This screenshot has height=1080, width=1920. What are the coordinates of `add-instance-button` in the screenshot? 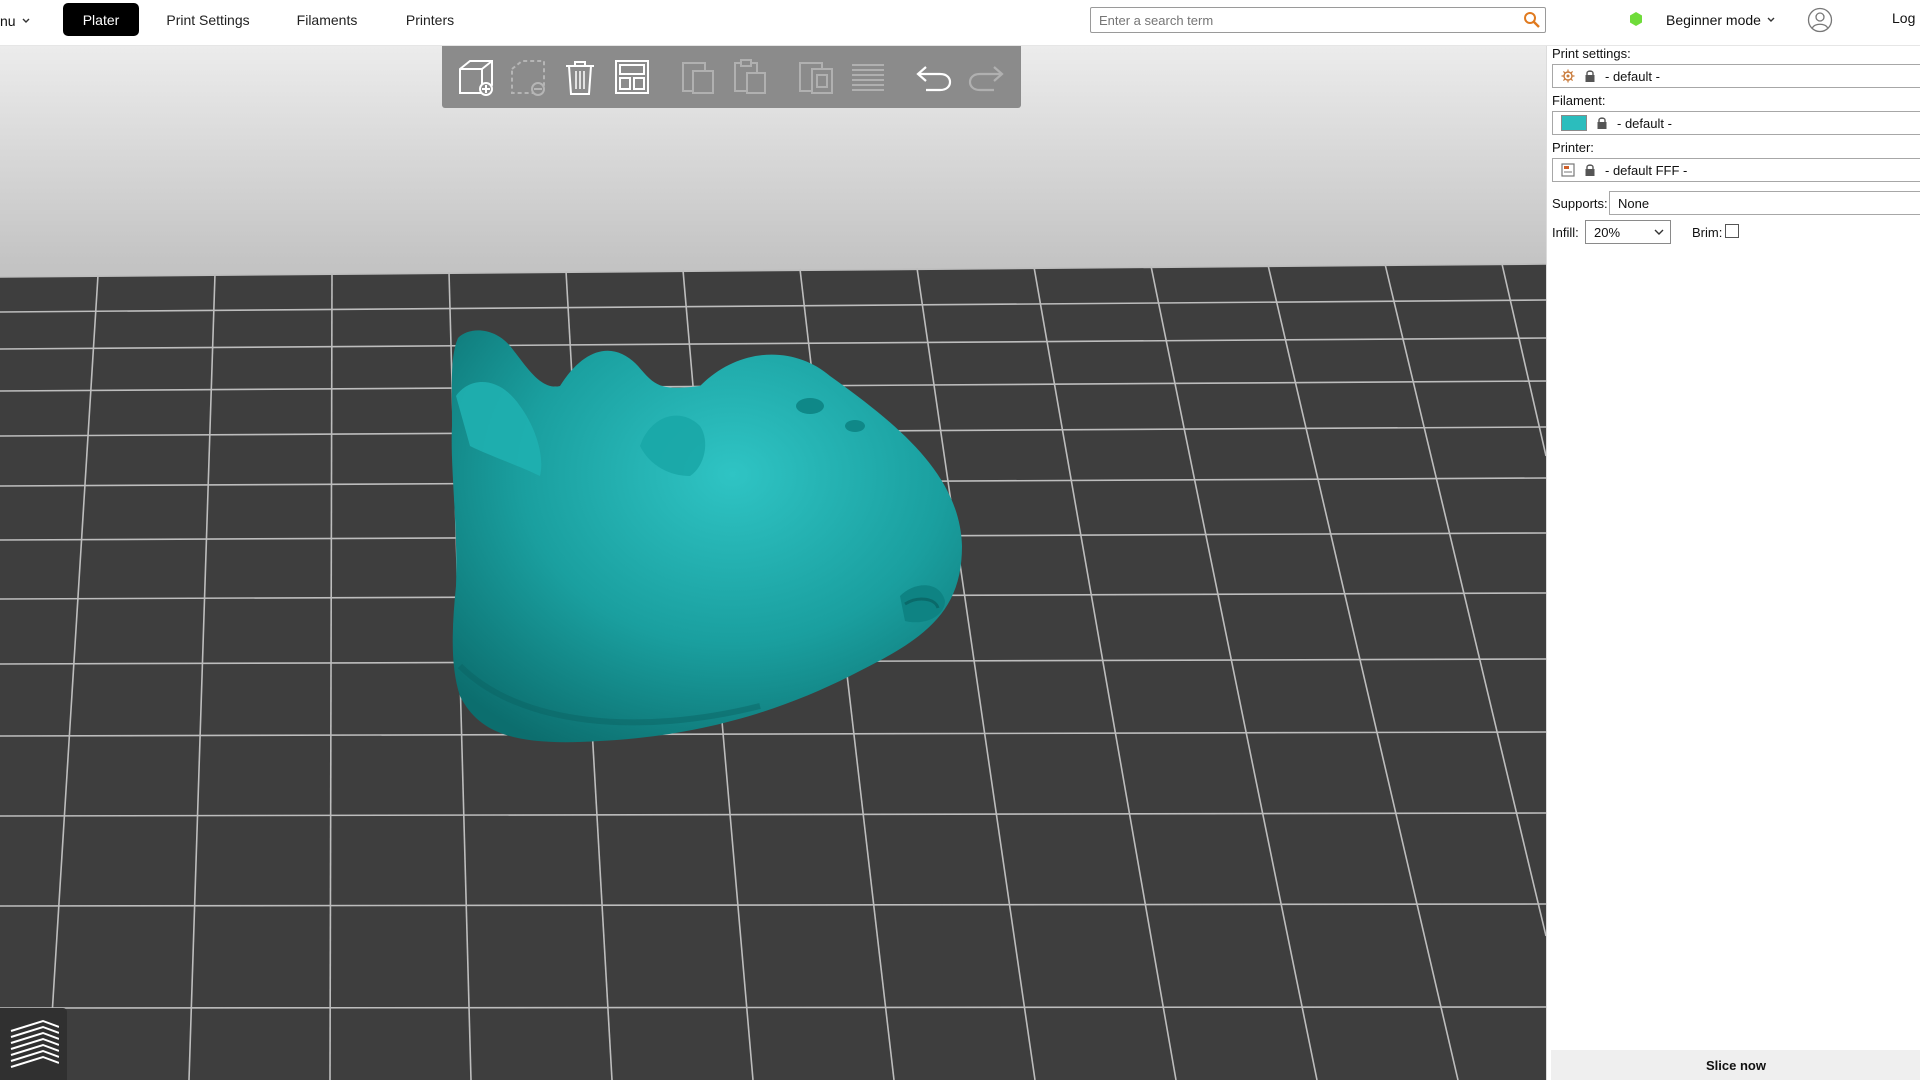 It's located at (816, 77).